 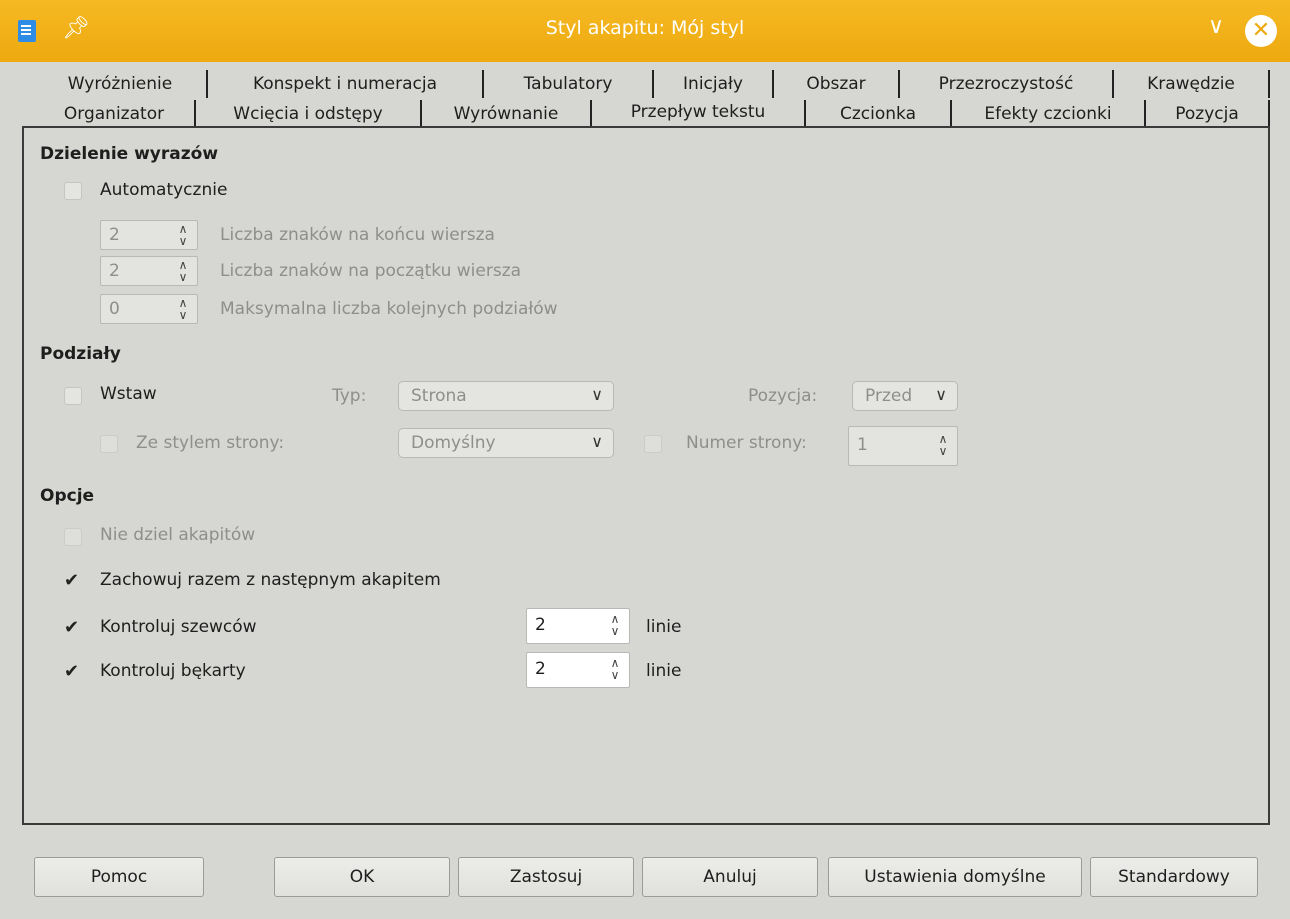 I want to click on page-style-select: Domyślny ∨, so click(x=506, y=443).